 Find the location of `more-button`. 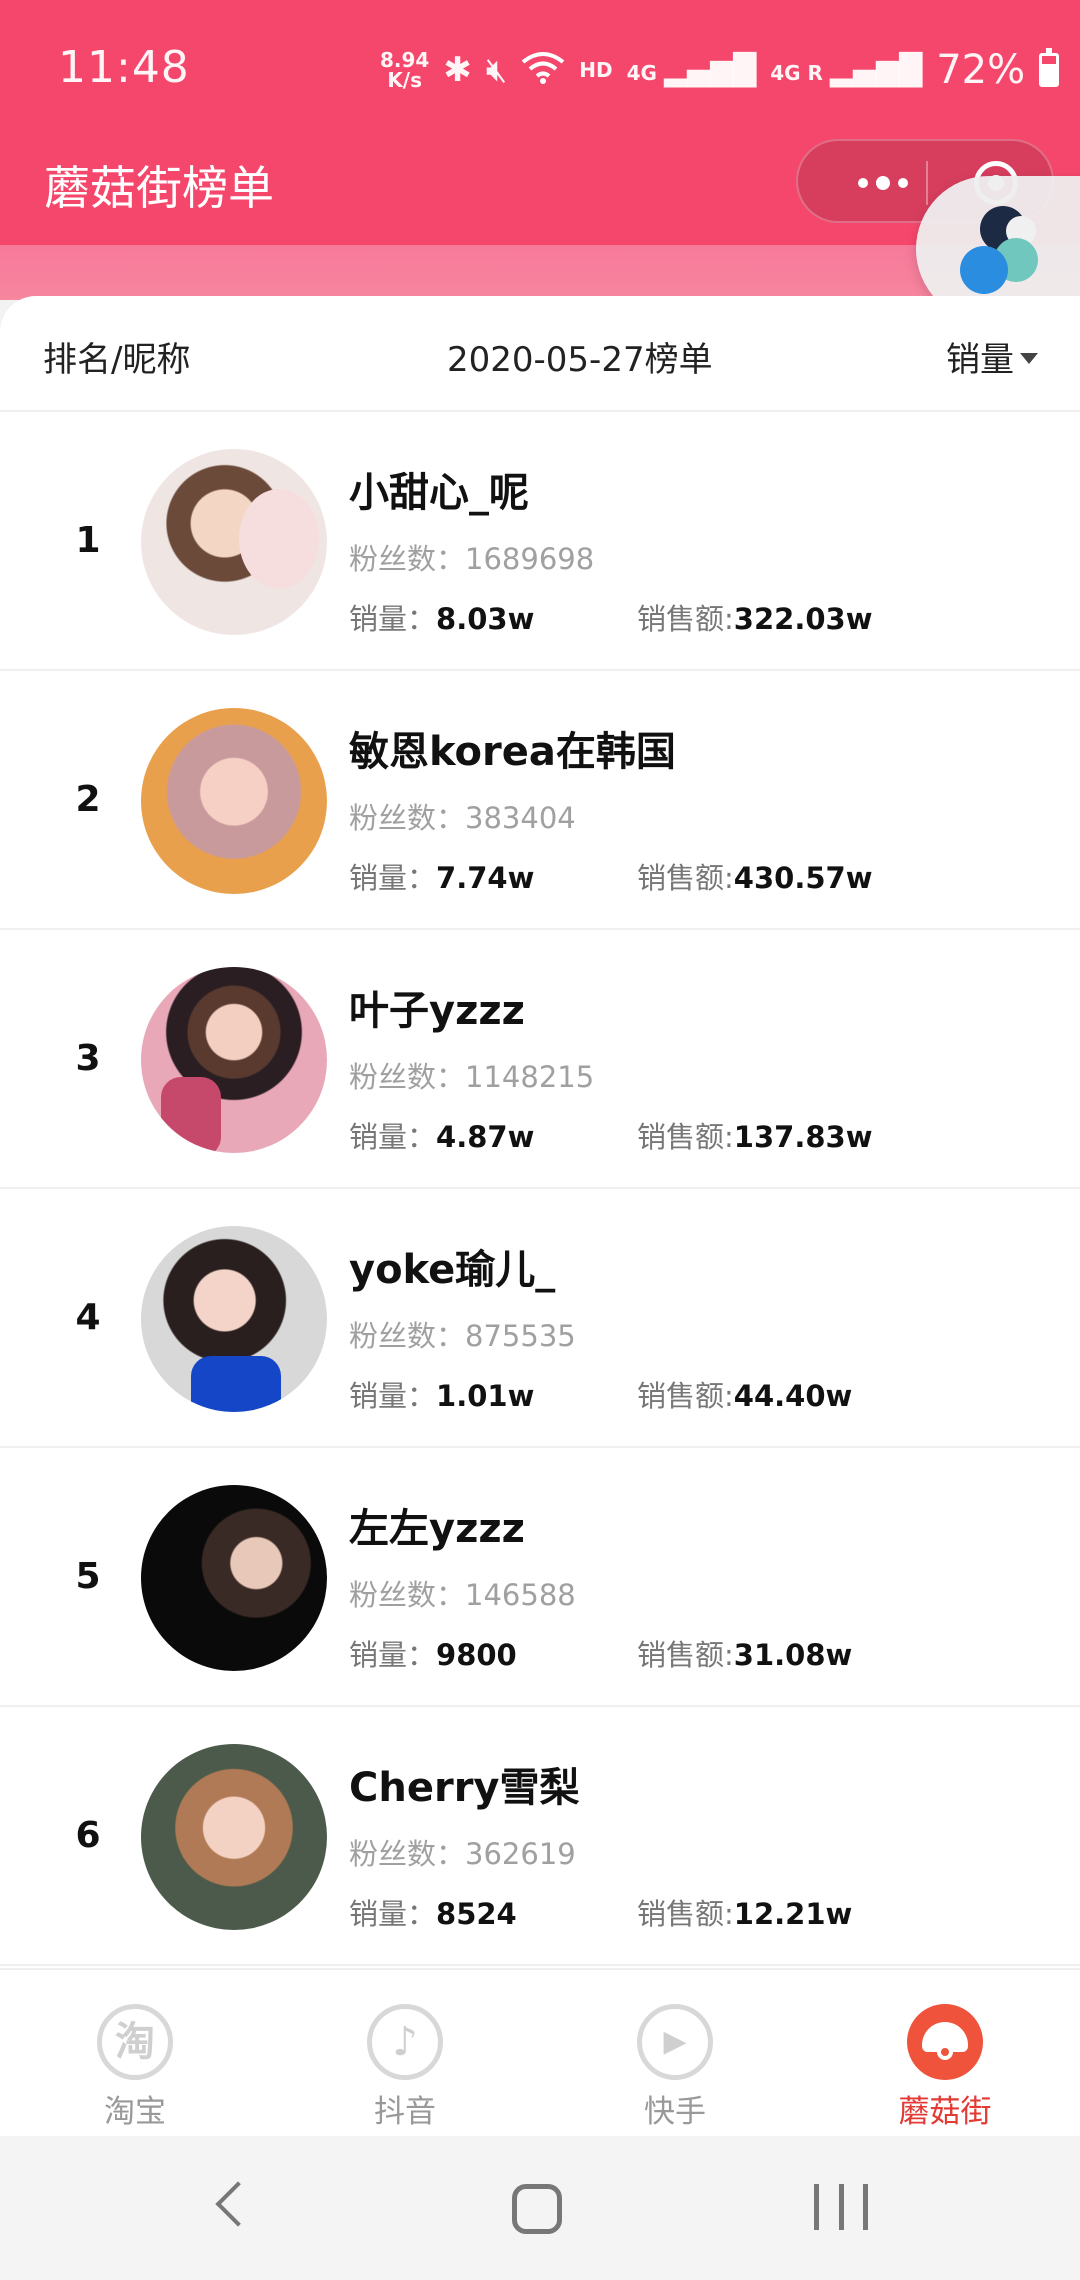

more-button is located at coordinates (883, 183).